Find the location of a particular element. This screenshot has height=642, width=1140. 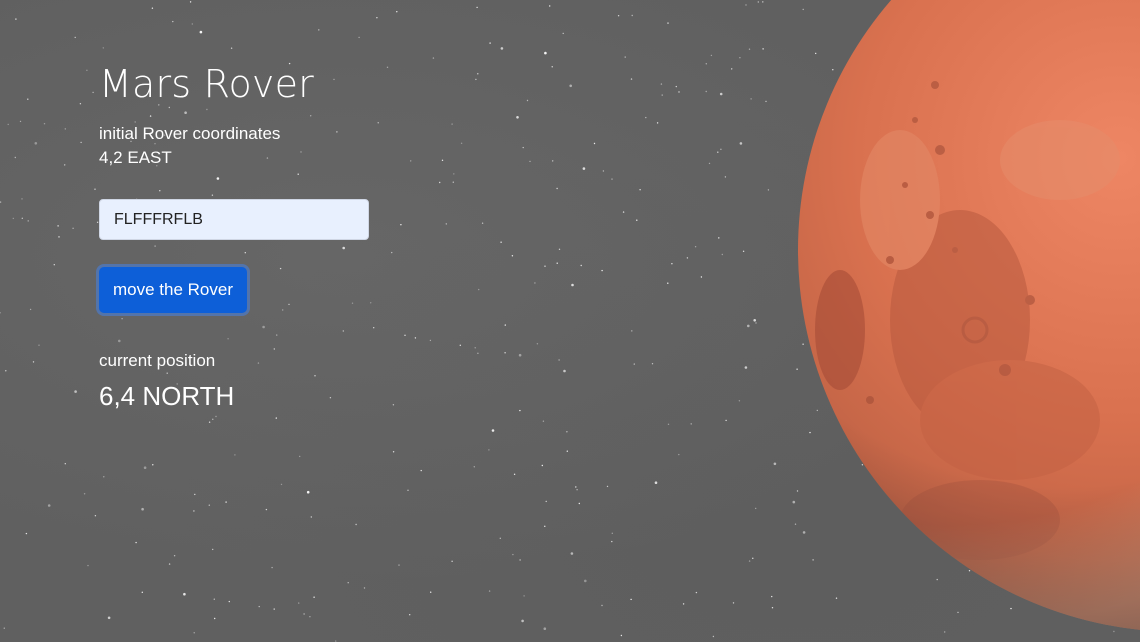

initial-coordinates-label: initial Rover coordinates is located at coordinates (190, 133).